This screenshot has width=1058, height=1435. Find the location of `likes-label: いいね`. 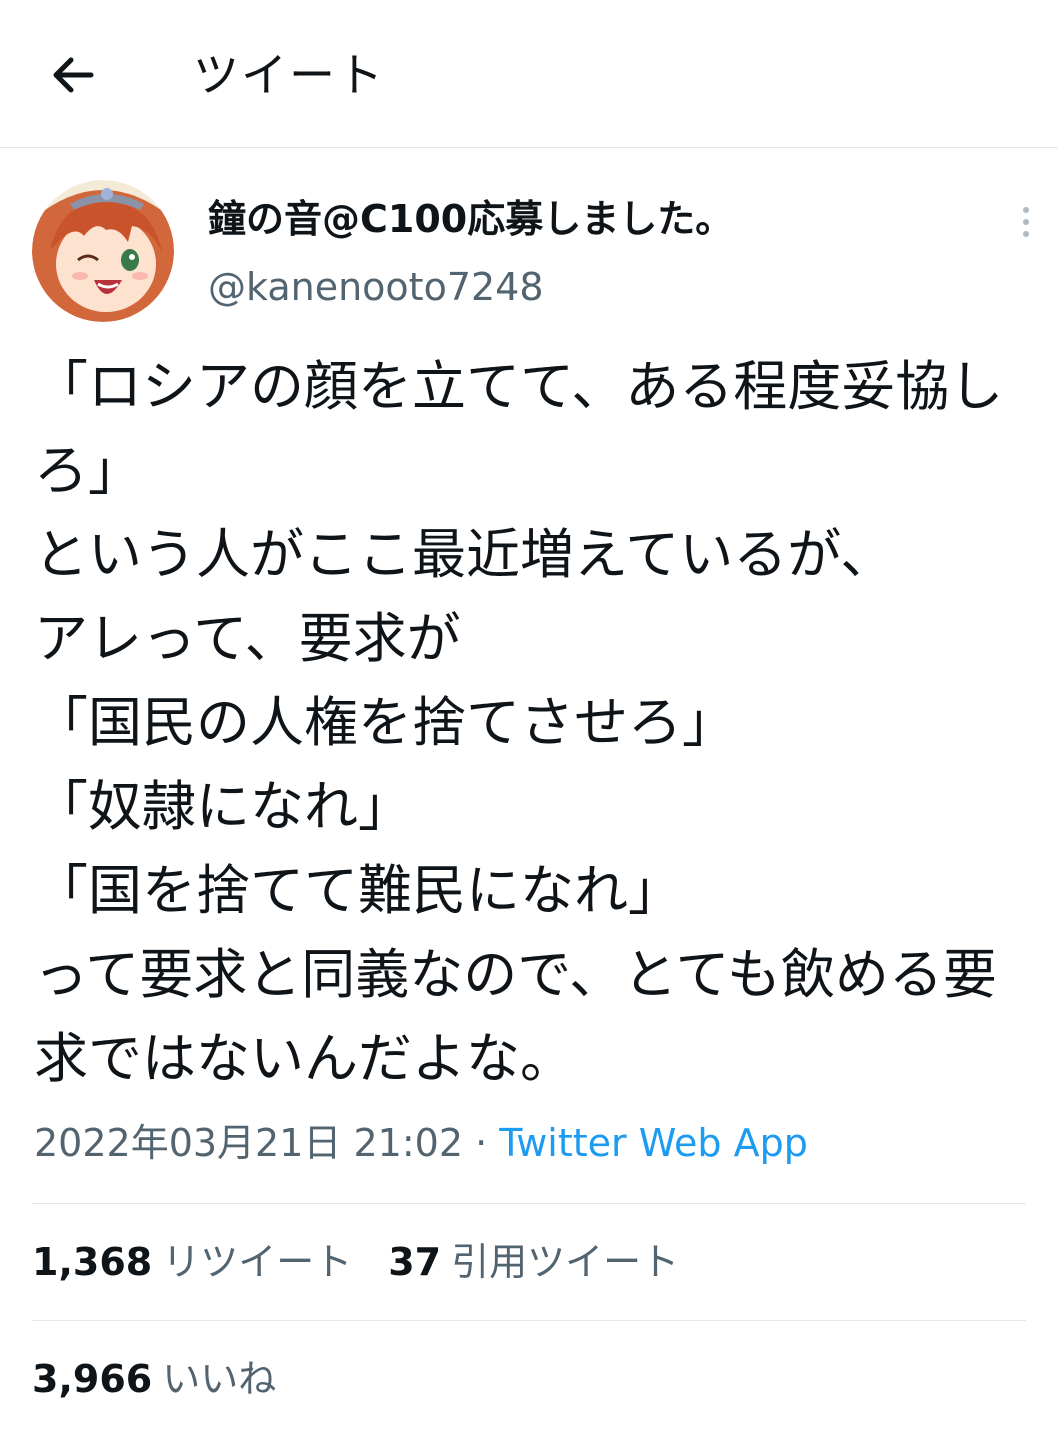

likes-label: いいね is located at coordinates (219, 1379).